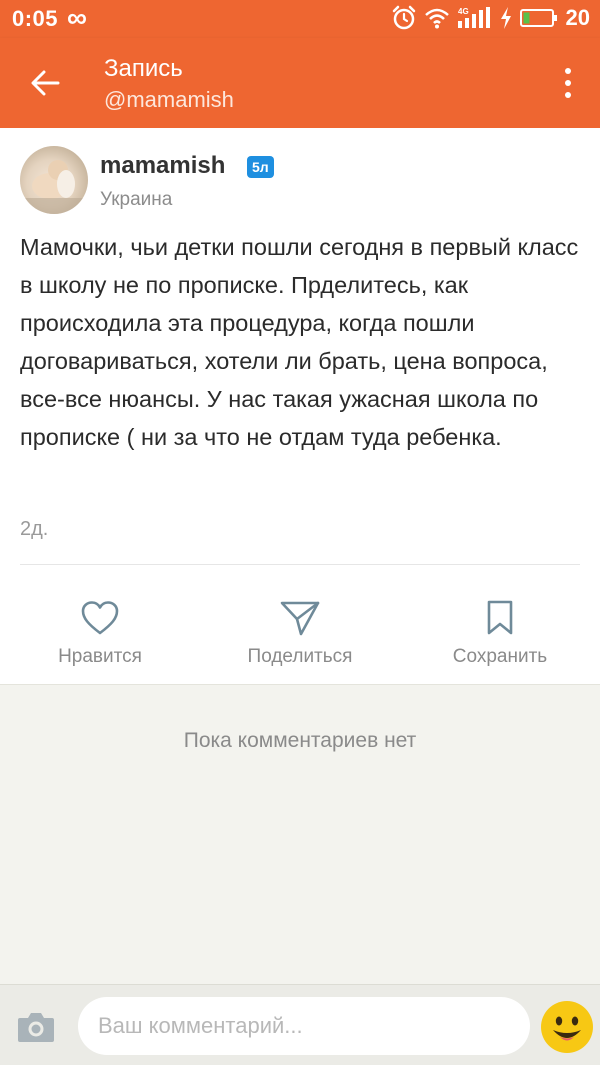 The height and width of the screenshot is (1065, 600). Describe the element at coordinates (100, 656) in the screenshot. I see `like-label: Нравится` at that location.